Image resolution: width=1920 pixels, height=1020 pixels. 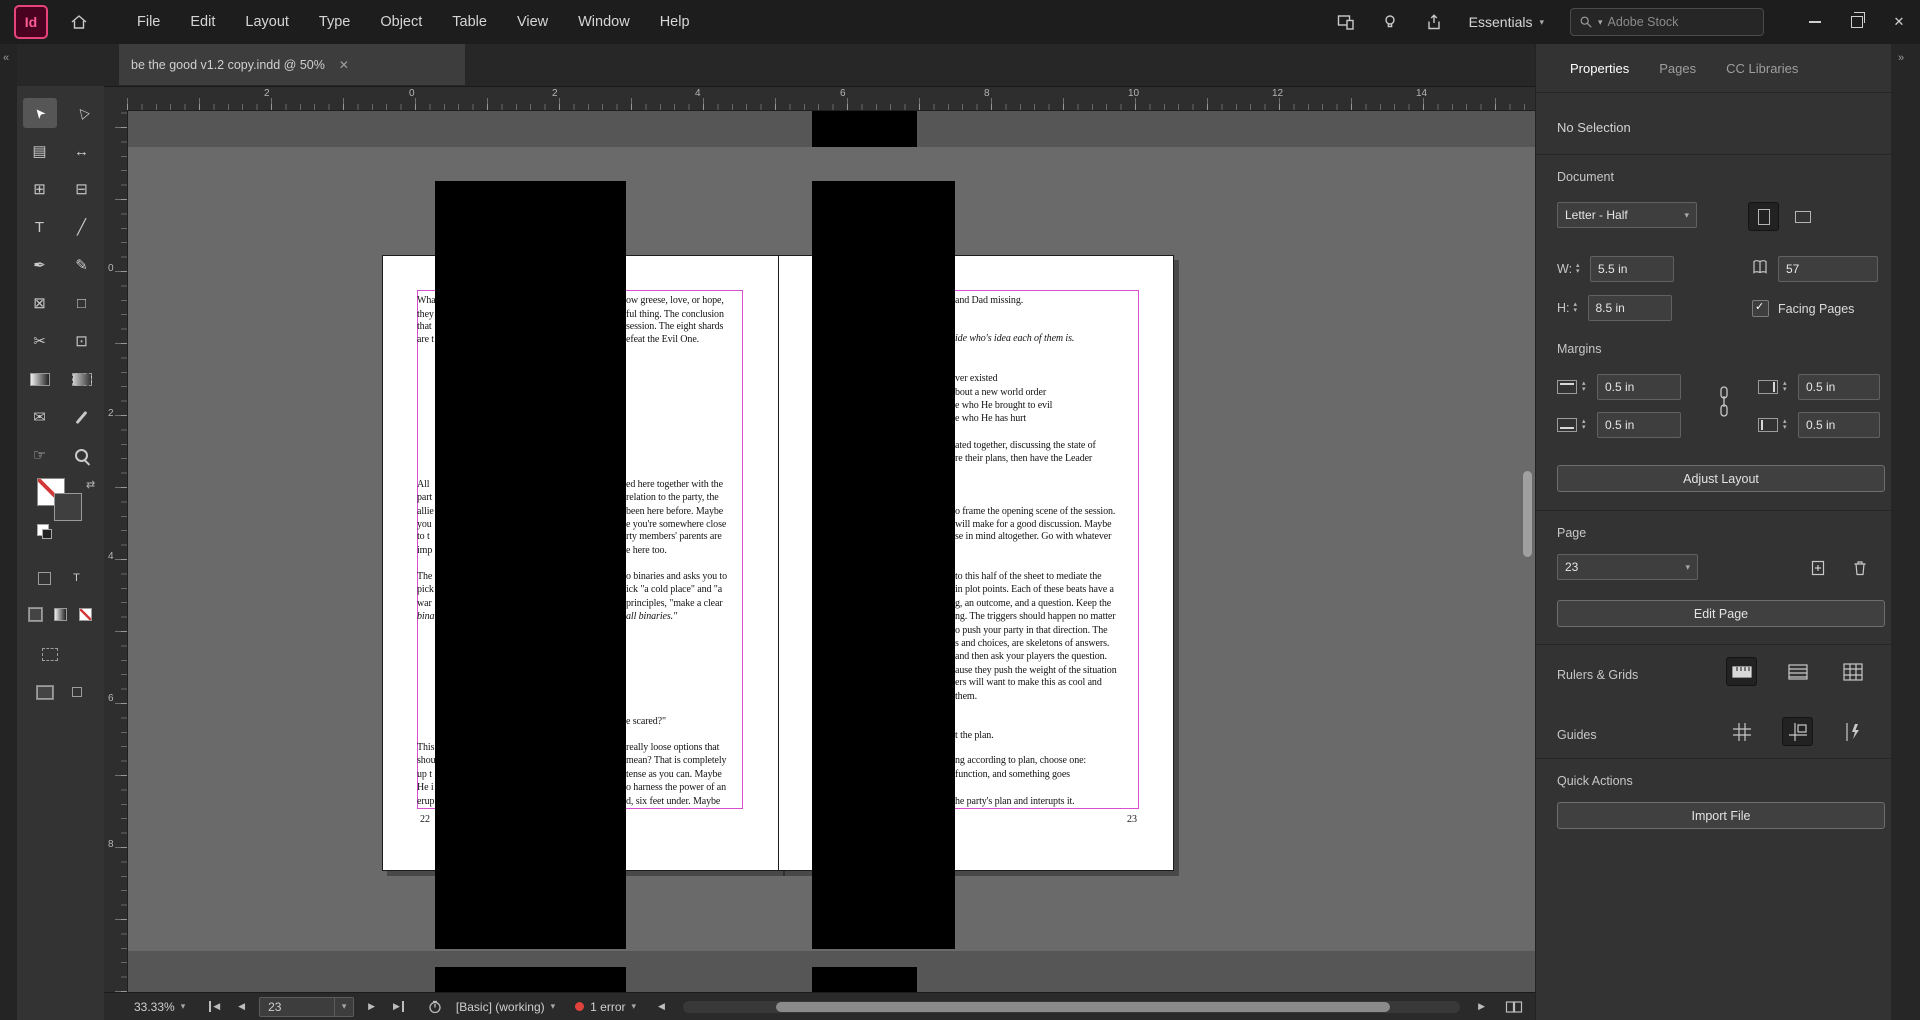 What do you see at coordinates (1788, 424) in the screenshot?
I see `margin-left-stepper: ▴ ▾` at bounding box center [1788, 424].